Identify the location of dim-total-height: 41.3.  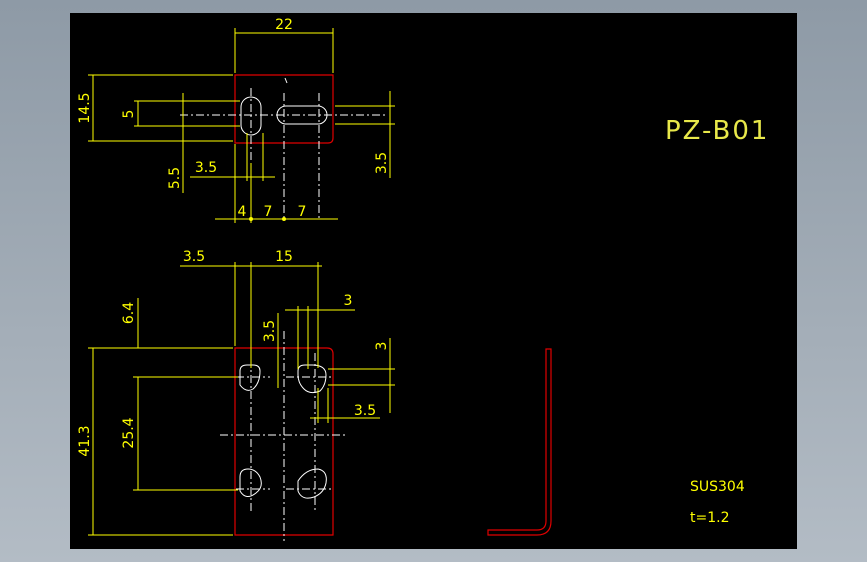
(85, 440).